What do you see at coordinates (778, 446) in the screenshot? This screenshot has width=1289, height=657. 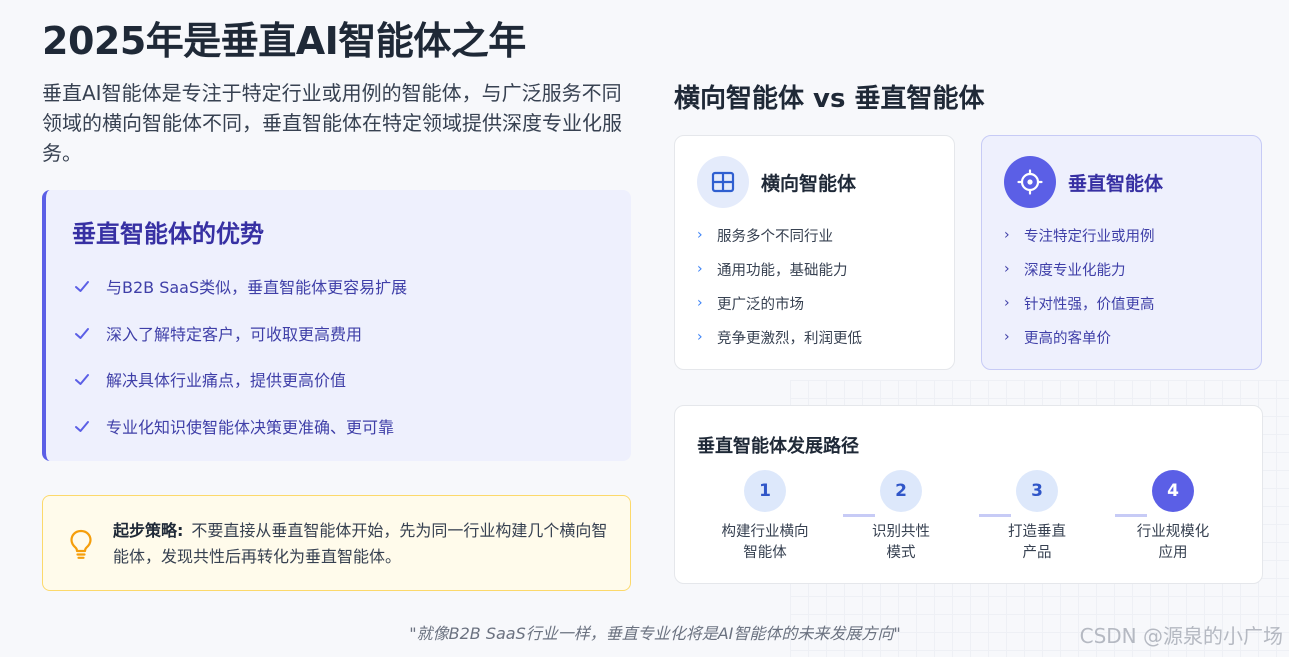 I see `path-title: 垂直智能体发展路径` at bounding box center [778, 446].